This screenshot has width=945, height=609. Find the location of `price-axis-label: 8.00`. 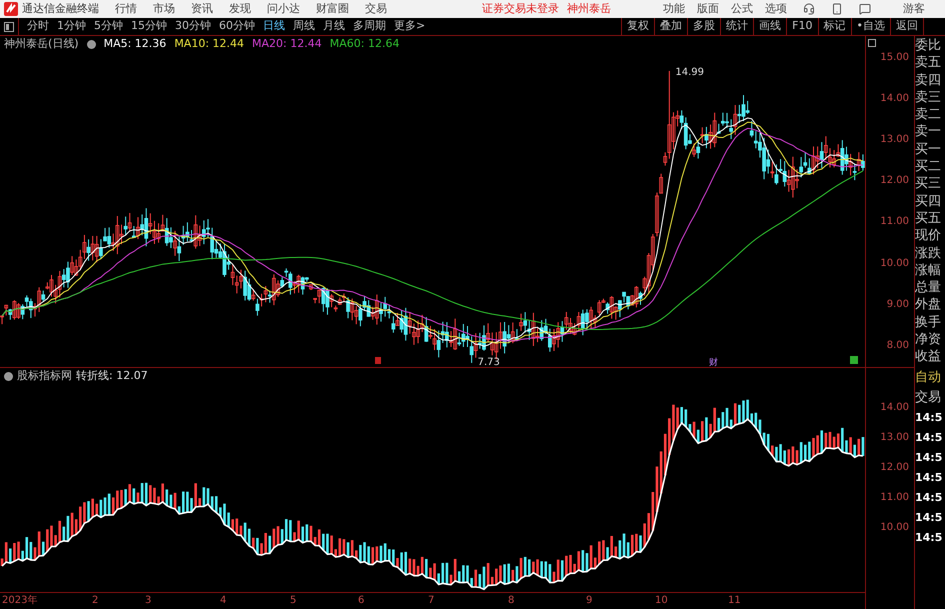

price-axis-label: 8.00 is located at coordinates (897, 345).